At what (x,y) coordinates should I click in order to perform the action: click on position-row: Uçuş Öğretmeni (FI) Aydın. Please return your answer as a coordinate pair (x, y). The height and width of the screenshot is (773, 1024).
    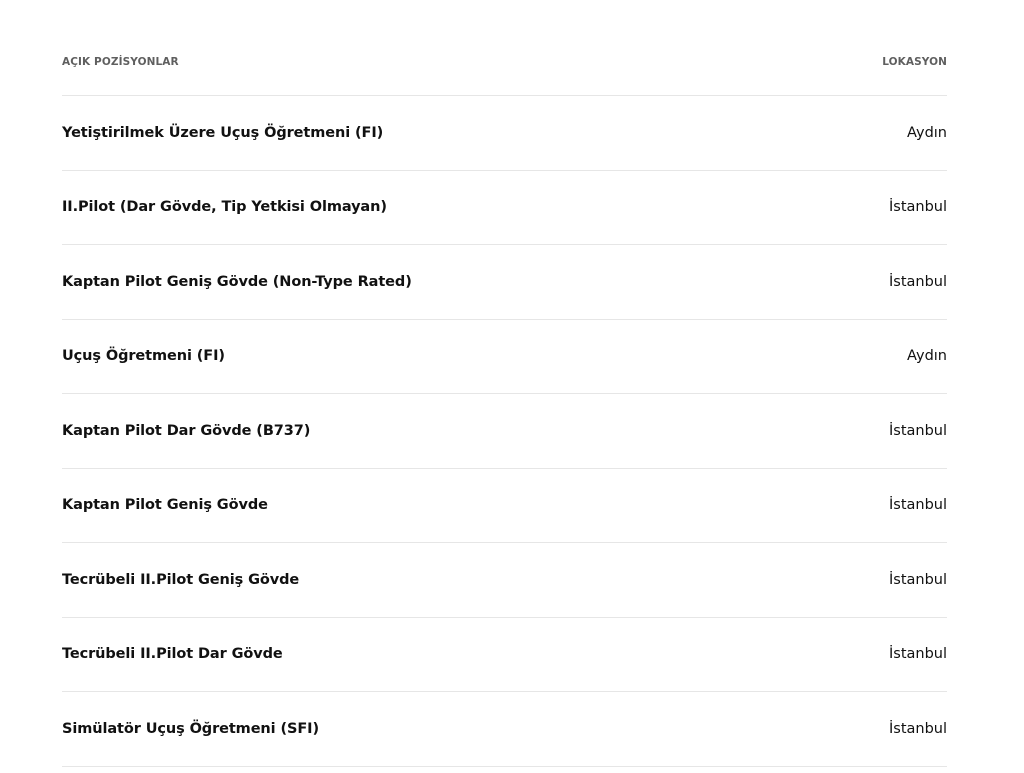
    Looking at the image, I should click on (504, 357).